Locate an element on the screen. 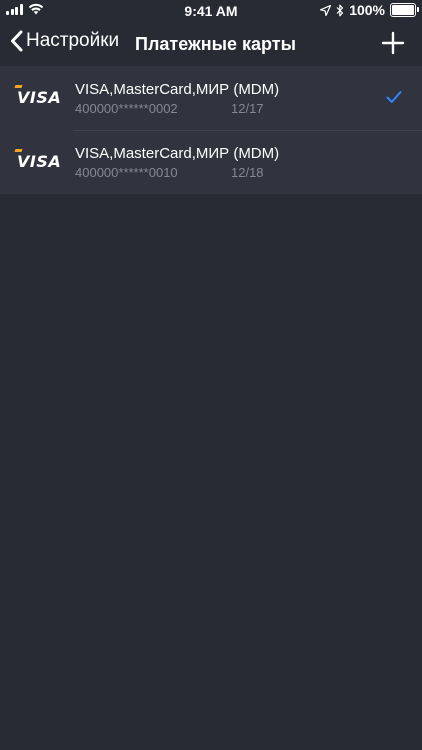 Image resolution: width=422 pixels, height=750 pixels. navigation-bar: Настройки Платежные карты is located at coordinates (211, 44).